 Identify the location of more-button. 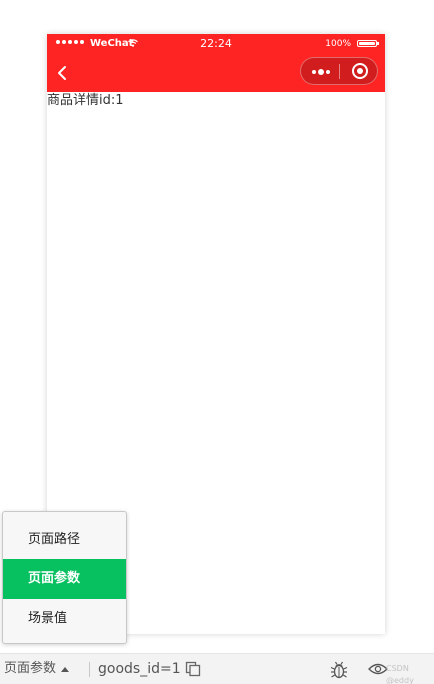
(320, 71).